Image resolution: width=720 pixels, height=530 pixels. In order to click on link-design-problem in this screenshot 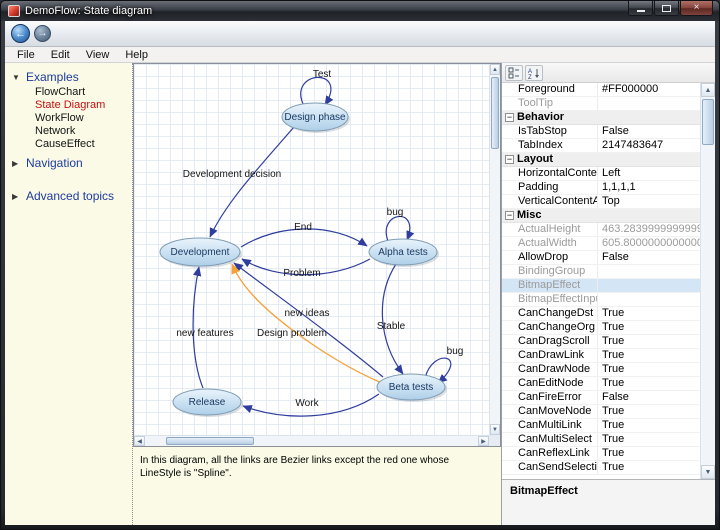, I will do `click(309, 324)`.